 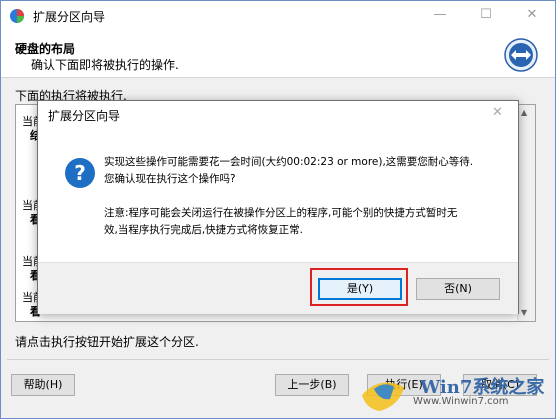 What do you see at coordinates (45, 49) in the screenshot?
I see `header-title: 硬盘的布局` at bounding box center [45, 49].